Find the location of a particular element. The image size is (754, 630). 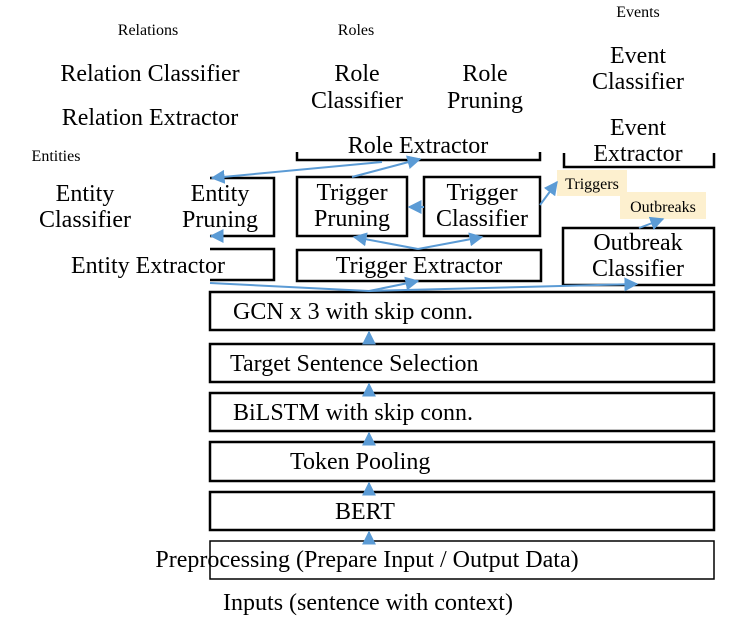

inputs-label: Inputs (sentence with context) is located at coordinates (368, 603).